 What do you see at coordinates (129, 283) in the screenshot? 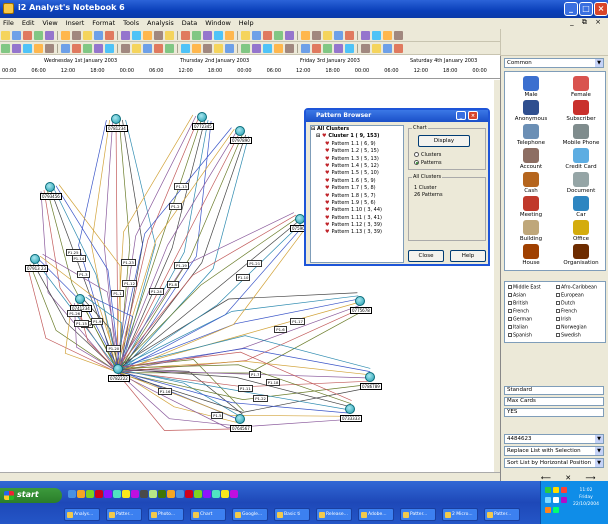
I see `link-label: P1.12` at bounding box center [129, 283].